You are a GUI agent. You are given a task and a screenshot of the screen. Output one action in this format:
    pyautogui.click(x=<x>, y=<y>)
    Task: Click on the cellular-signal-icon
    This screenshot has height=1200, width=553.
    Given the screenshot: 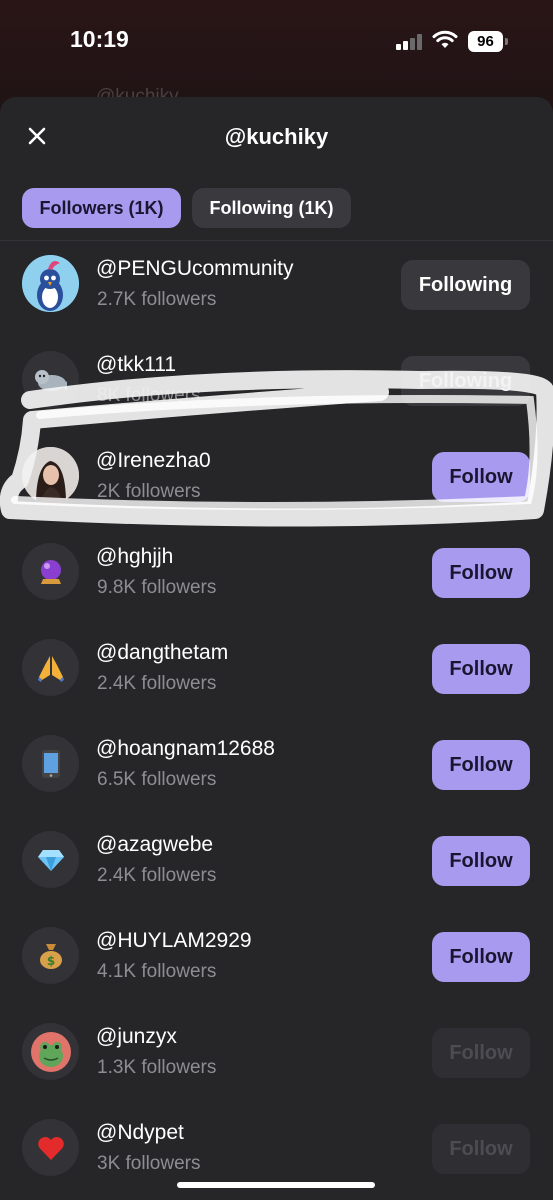 What is the action you would take?
    pyautogui.click(x=410, y=42)
    